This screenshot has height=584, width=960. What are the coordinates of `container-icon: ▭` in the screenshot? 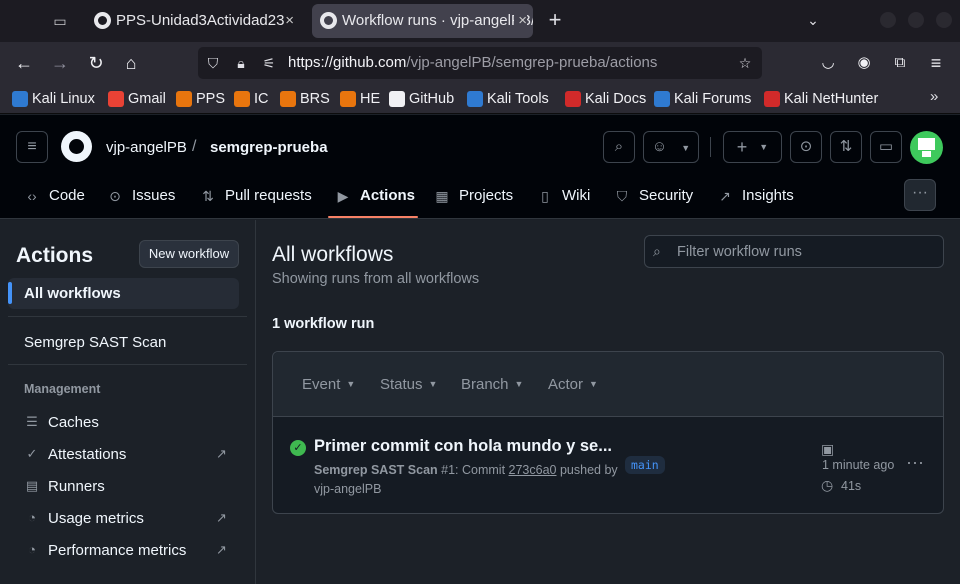 It's located at (60, 21).